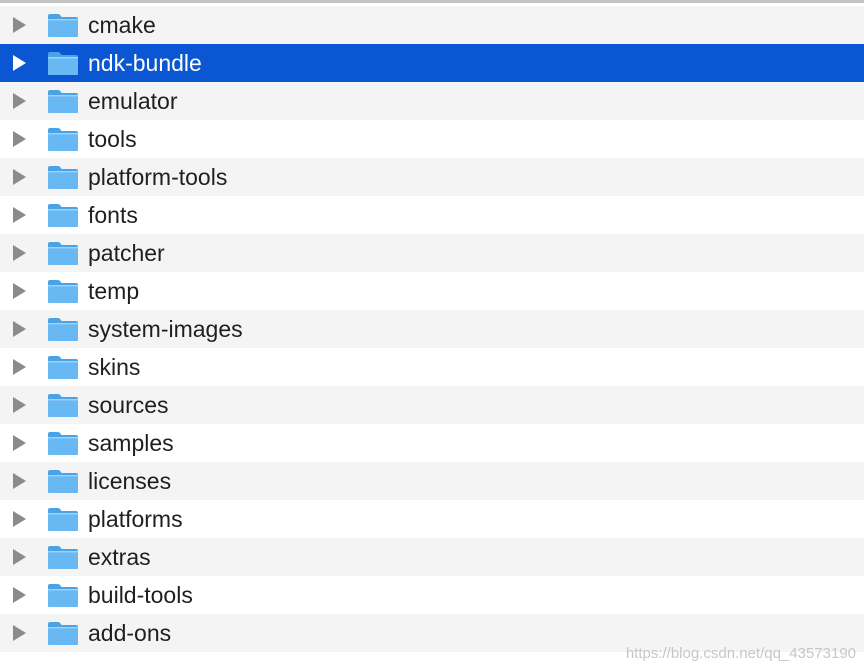  I want to click on folder-row-platform-tools: platform-tools, so click(432, 177).